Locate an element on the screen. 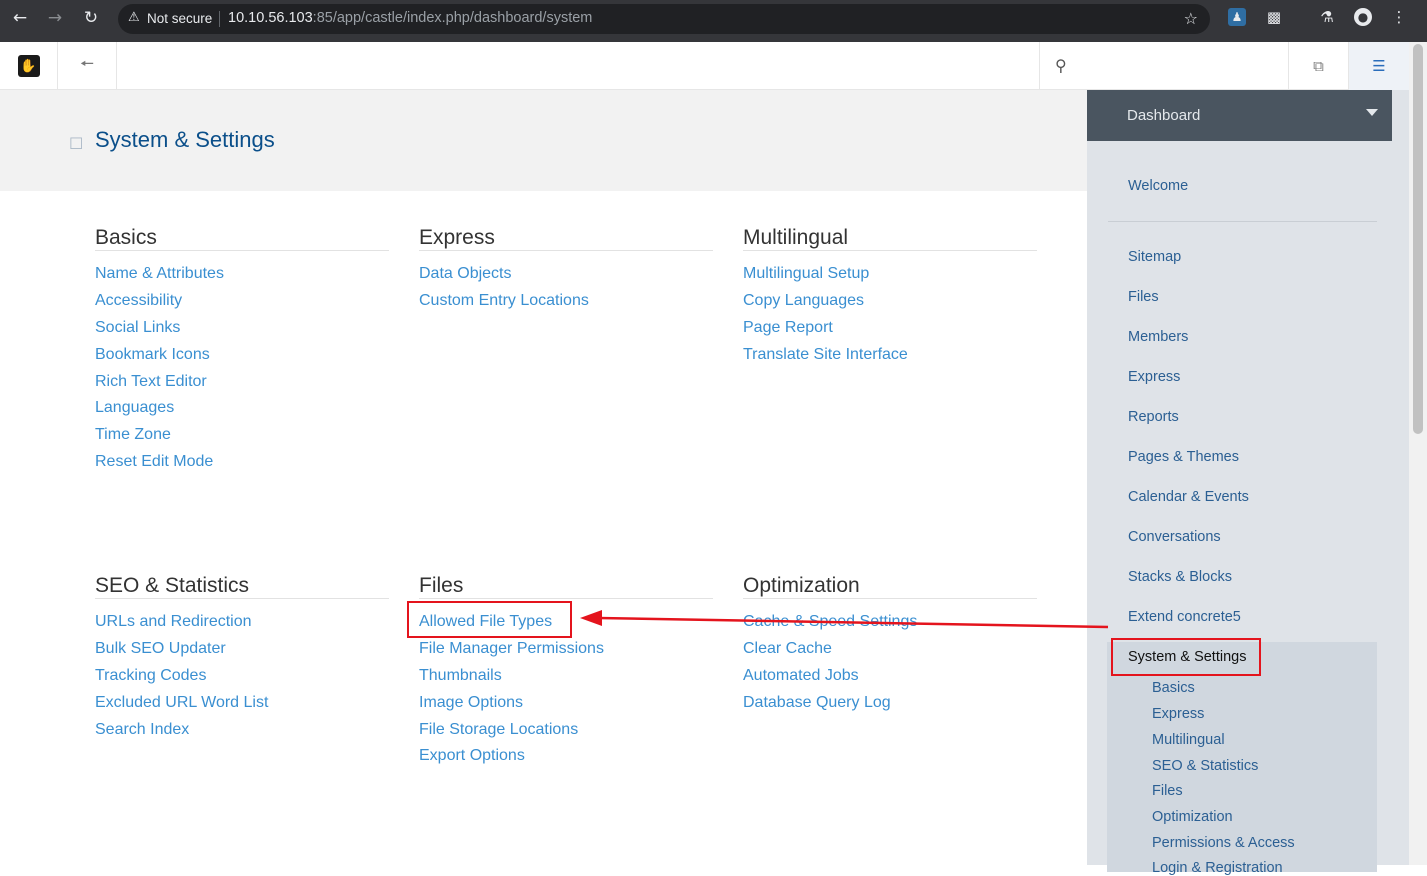 The width and height of the screenshot is (1427, 876). arrow-head is located at coordinates (591, 618).